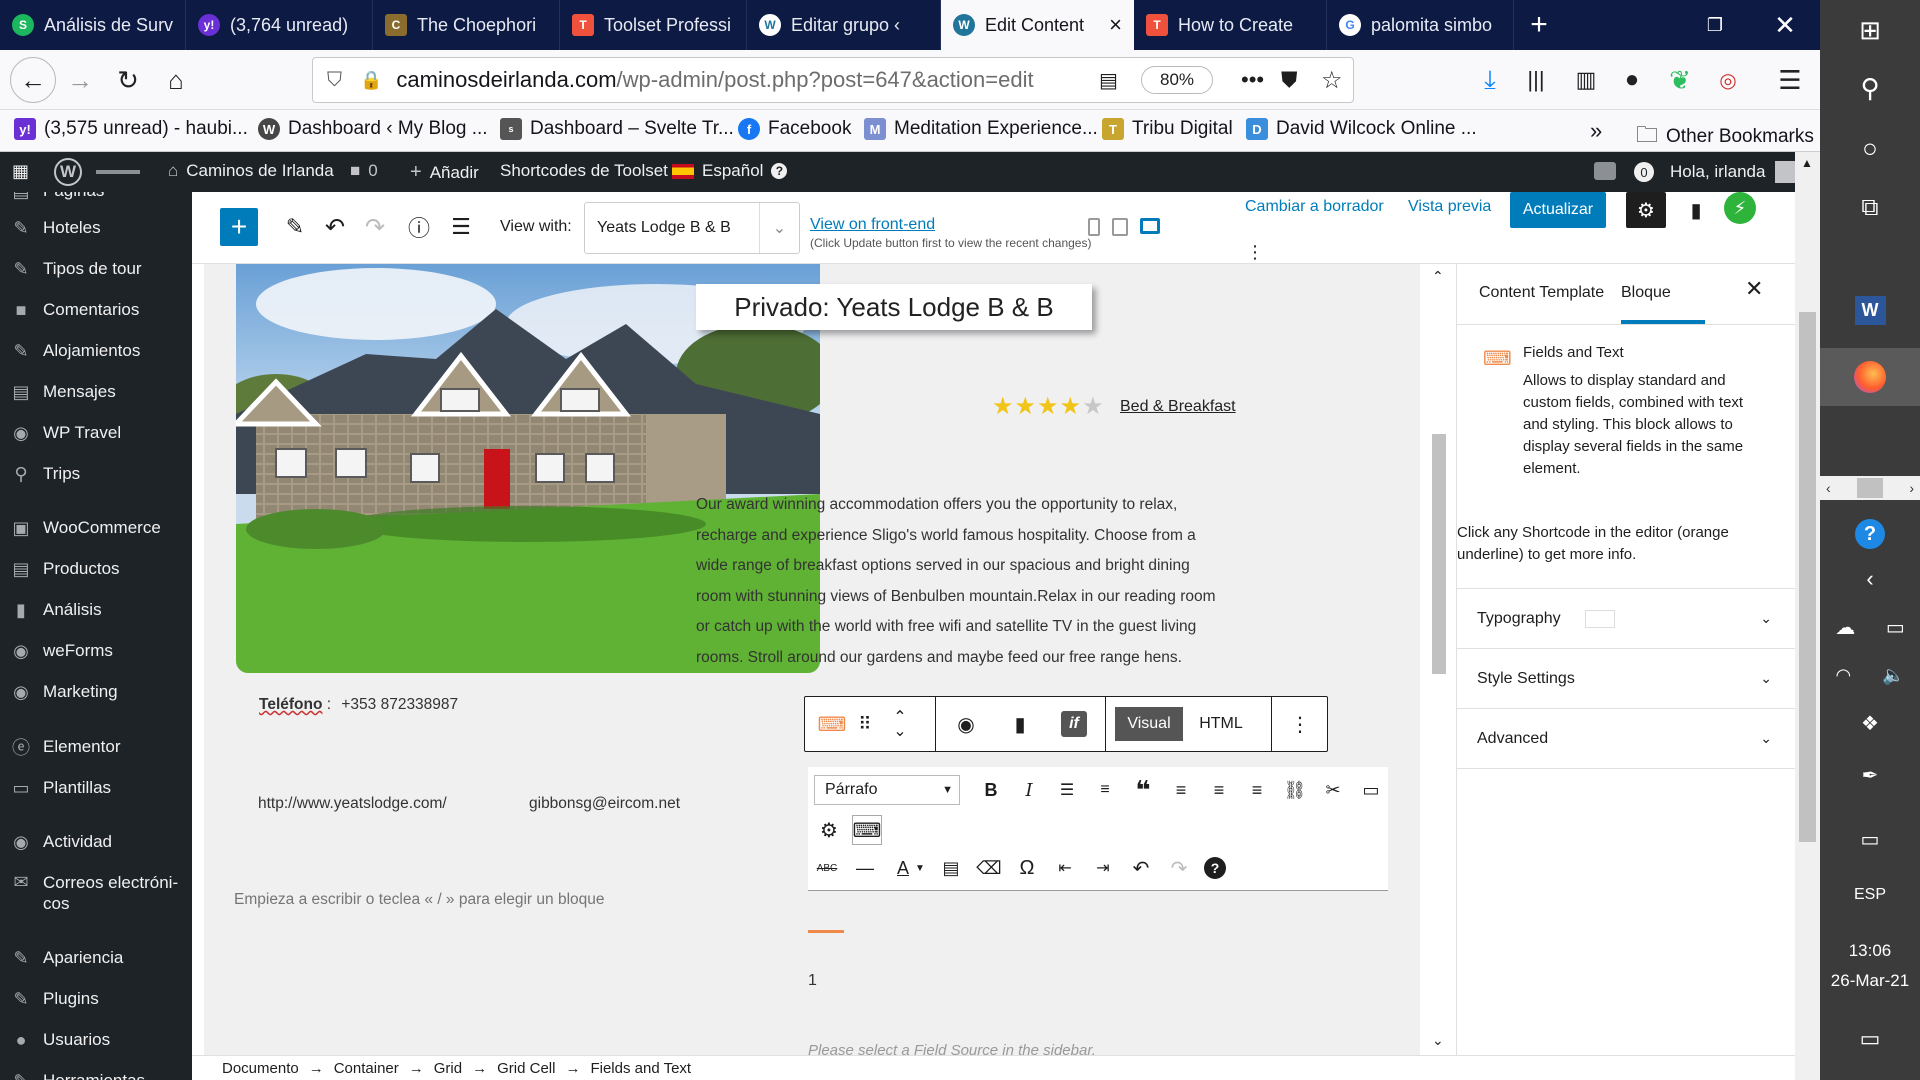  What do you see at coordinates (991, 790) in the screenshot?
I see `bold-icon: B` at bounding box center [991, 790].